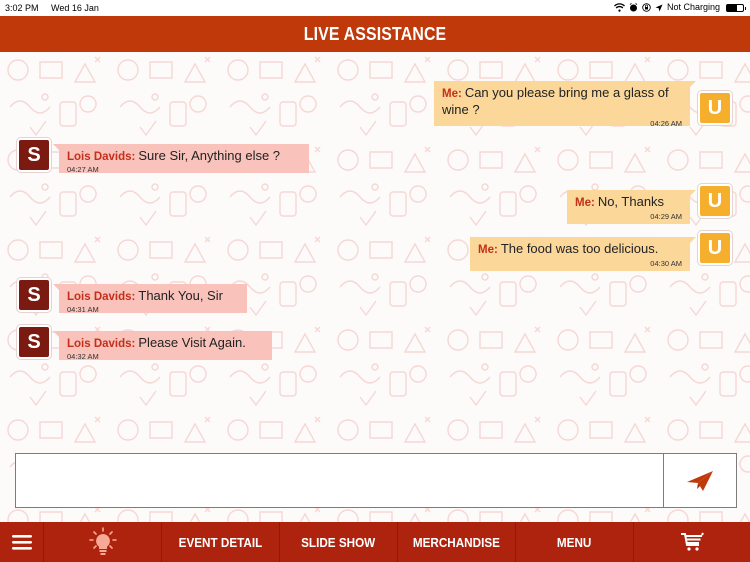 This screenshot has height=562, width=750. I want to click on message-time: 04:27 AM, so click(83, 169).